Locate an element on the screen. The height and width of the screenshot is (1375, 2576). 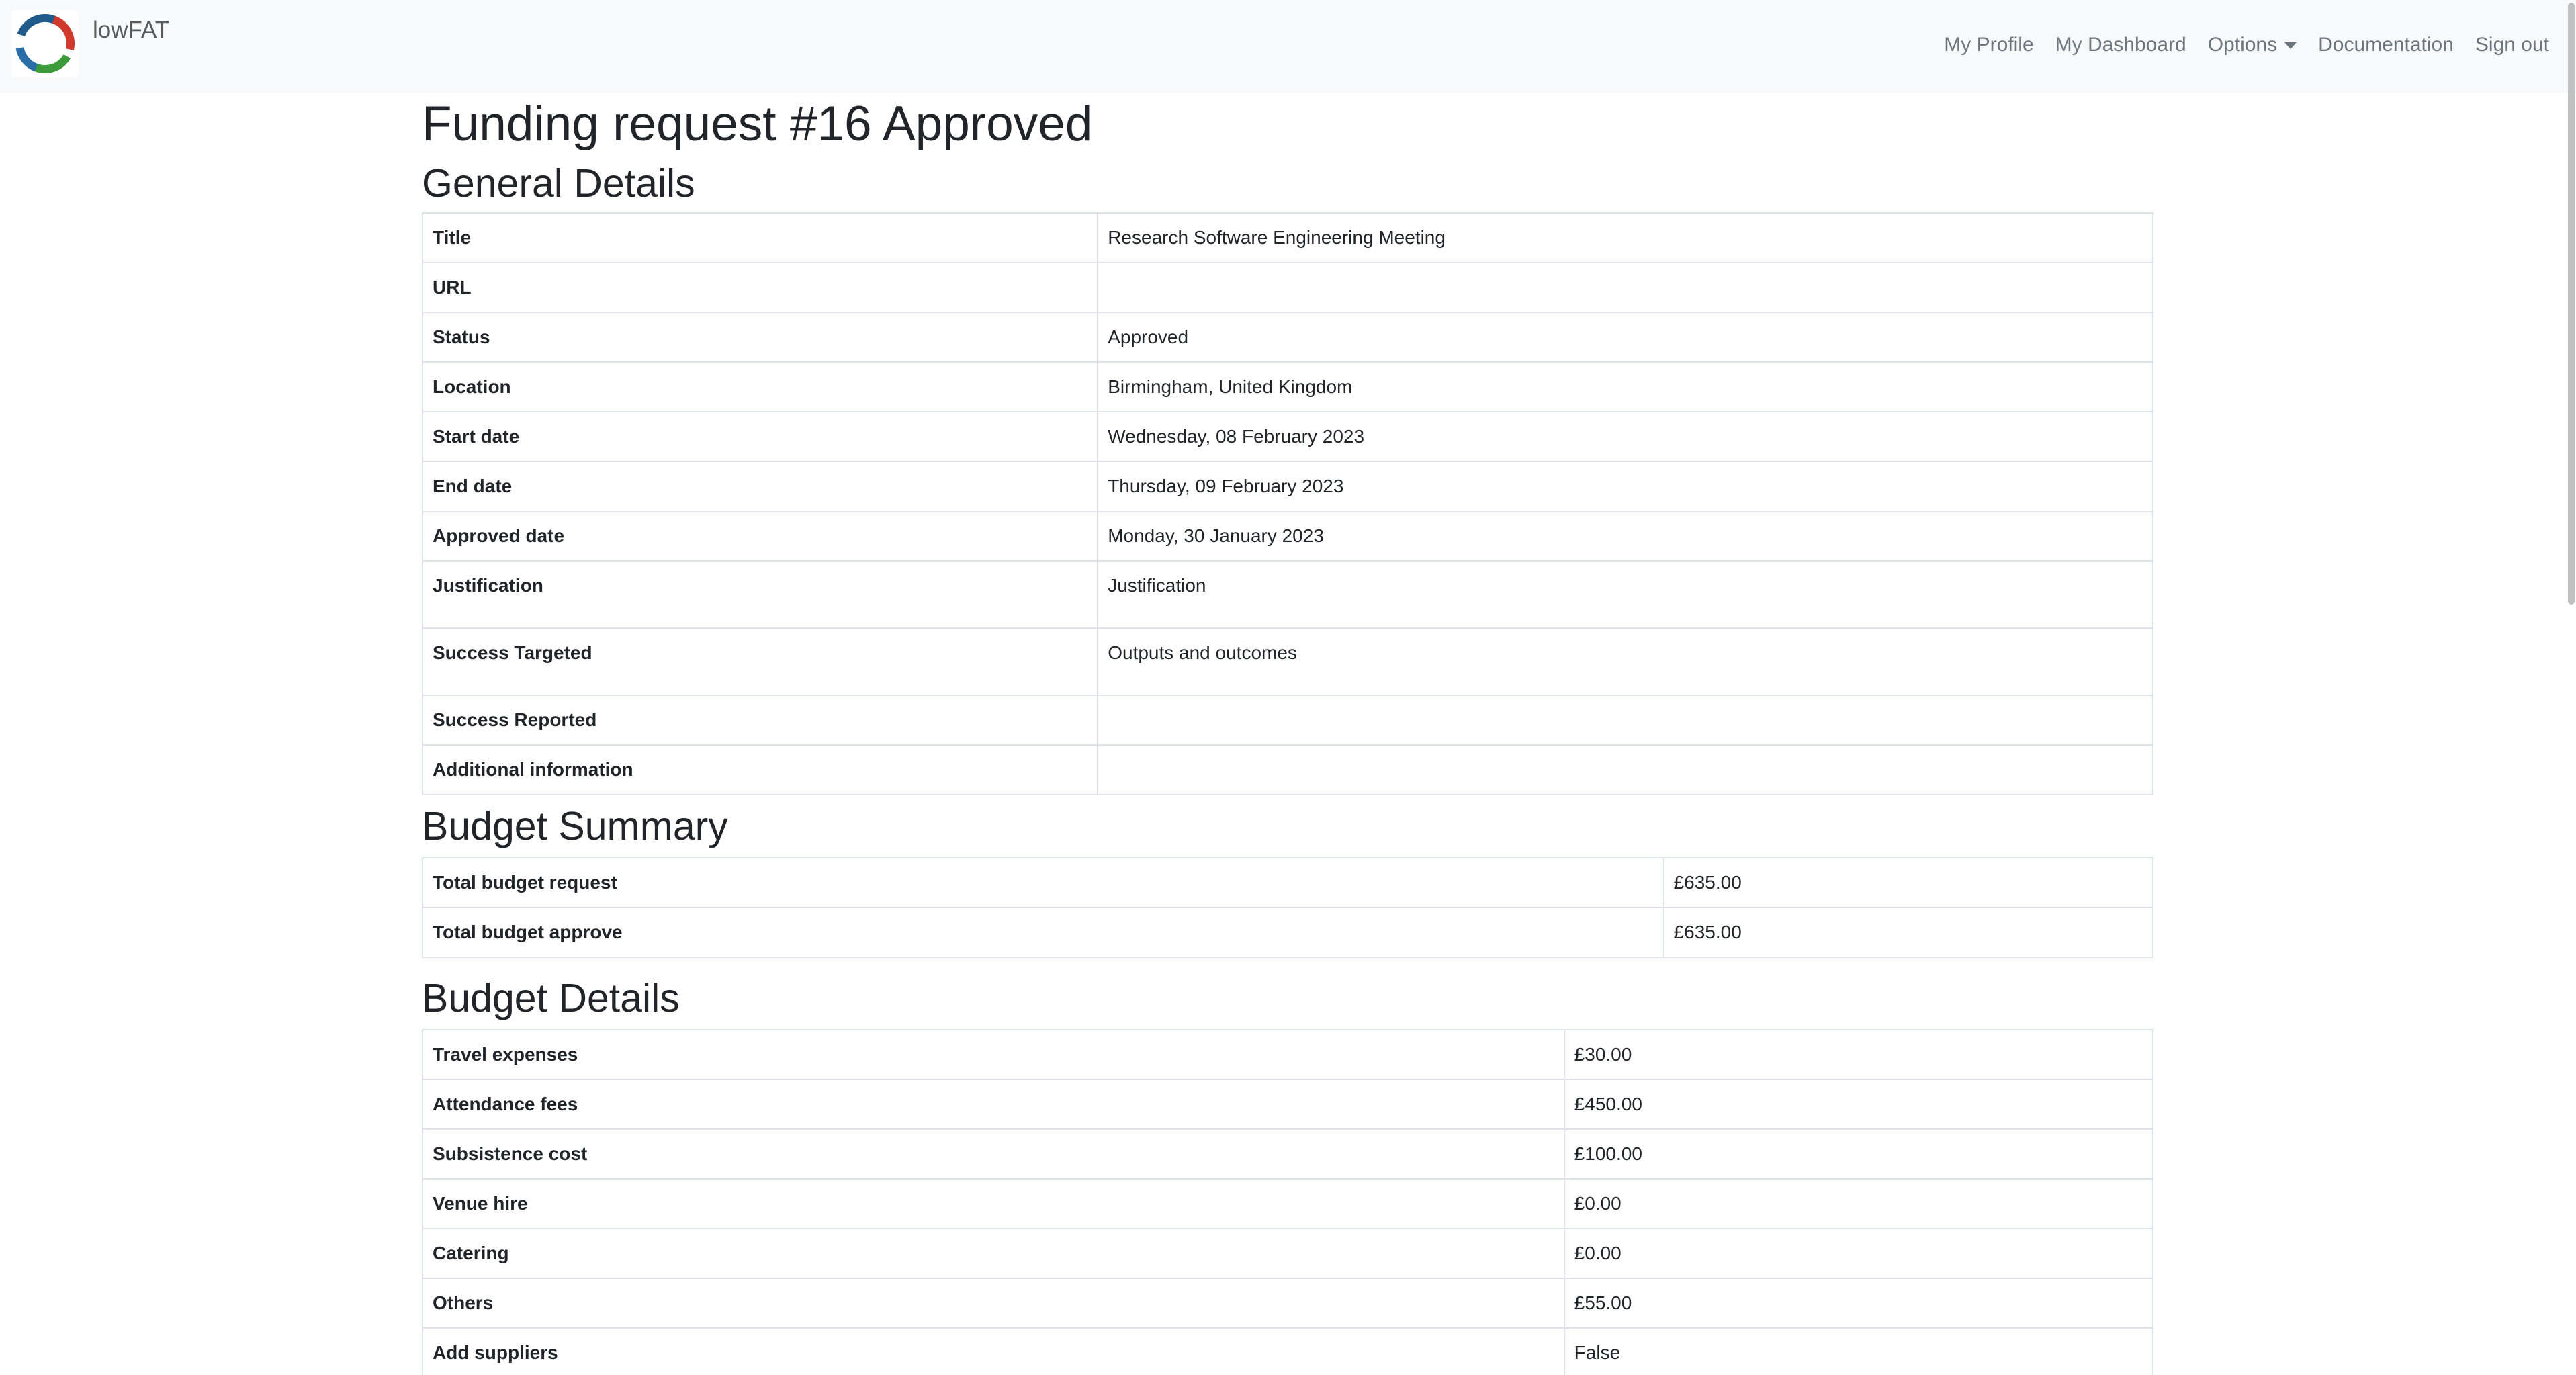
table-row: Success Targeted Outputs and outcomes is located at coordinates (1287, 661).